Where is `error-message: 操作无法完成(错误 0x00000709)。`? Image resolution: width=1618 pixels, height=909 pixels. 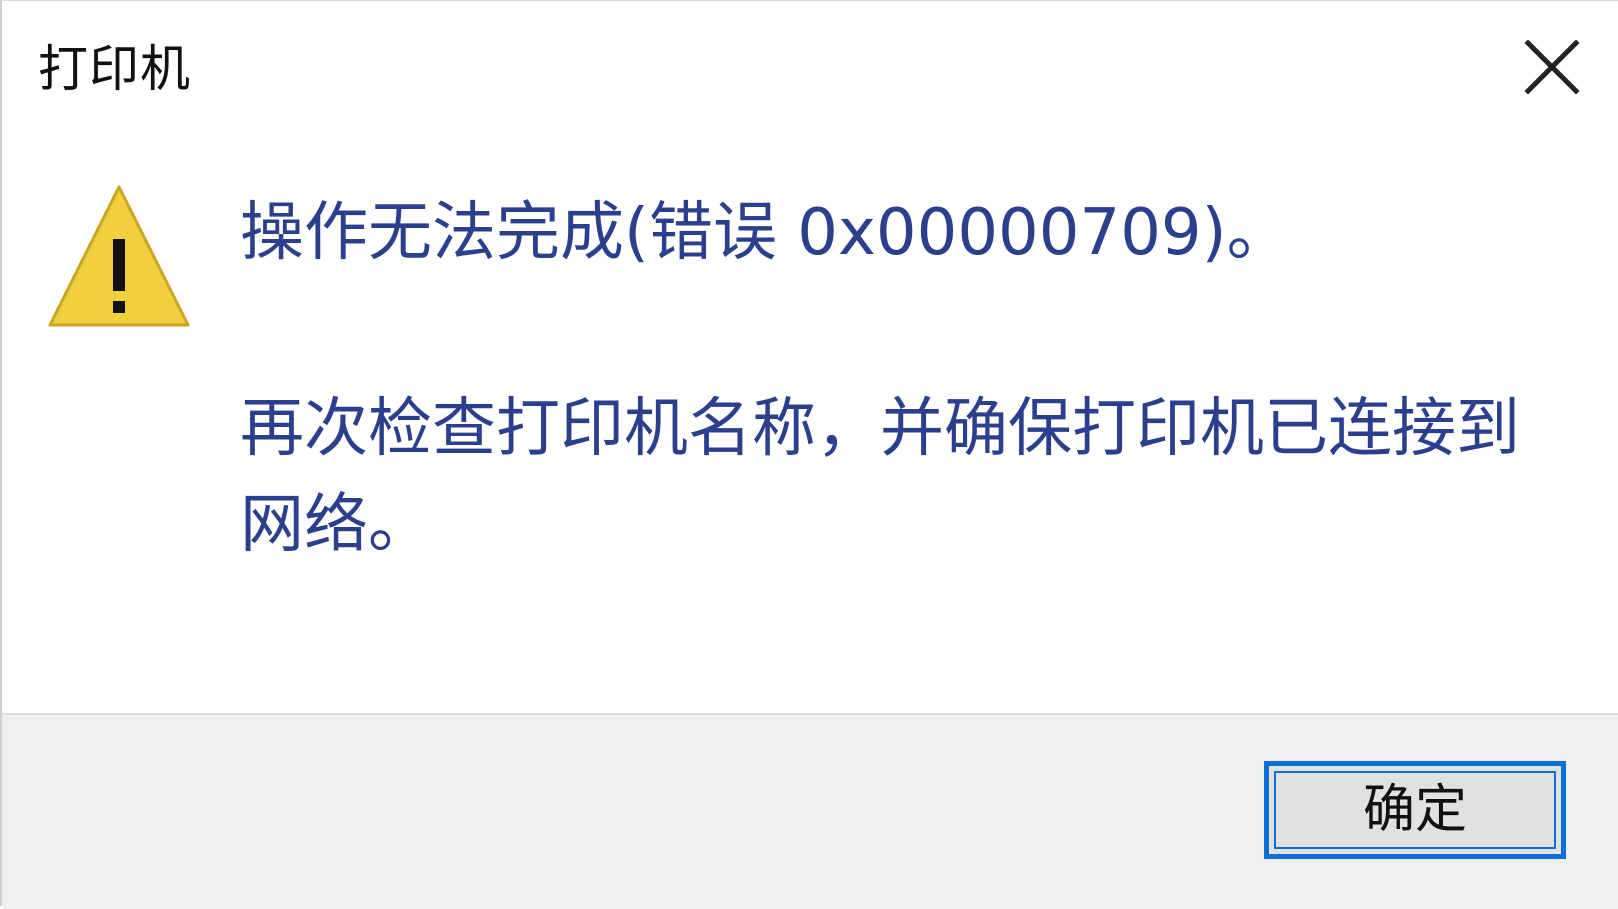 error-message: 操作无法完成(错误 0x00000709)。 is located at coordinates (765, 233).